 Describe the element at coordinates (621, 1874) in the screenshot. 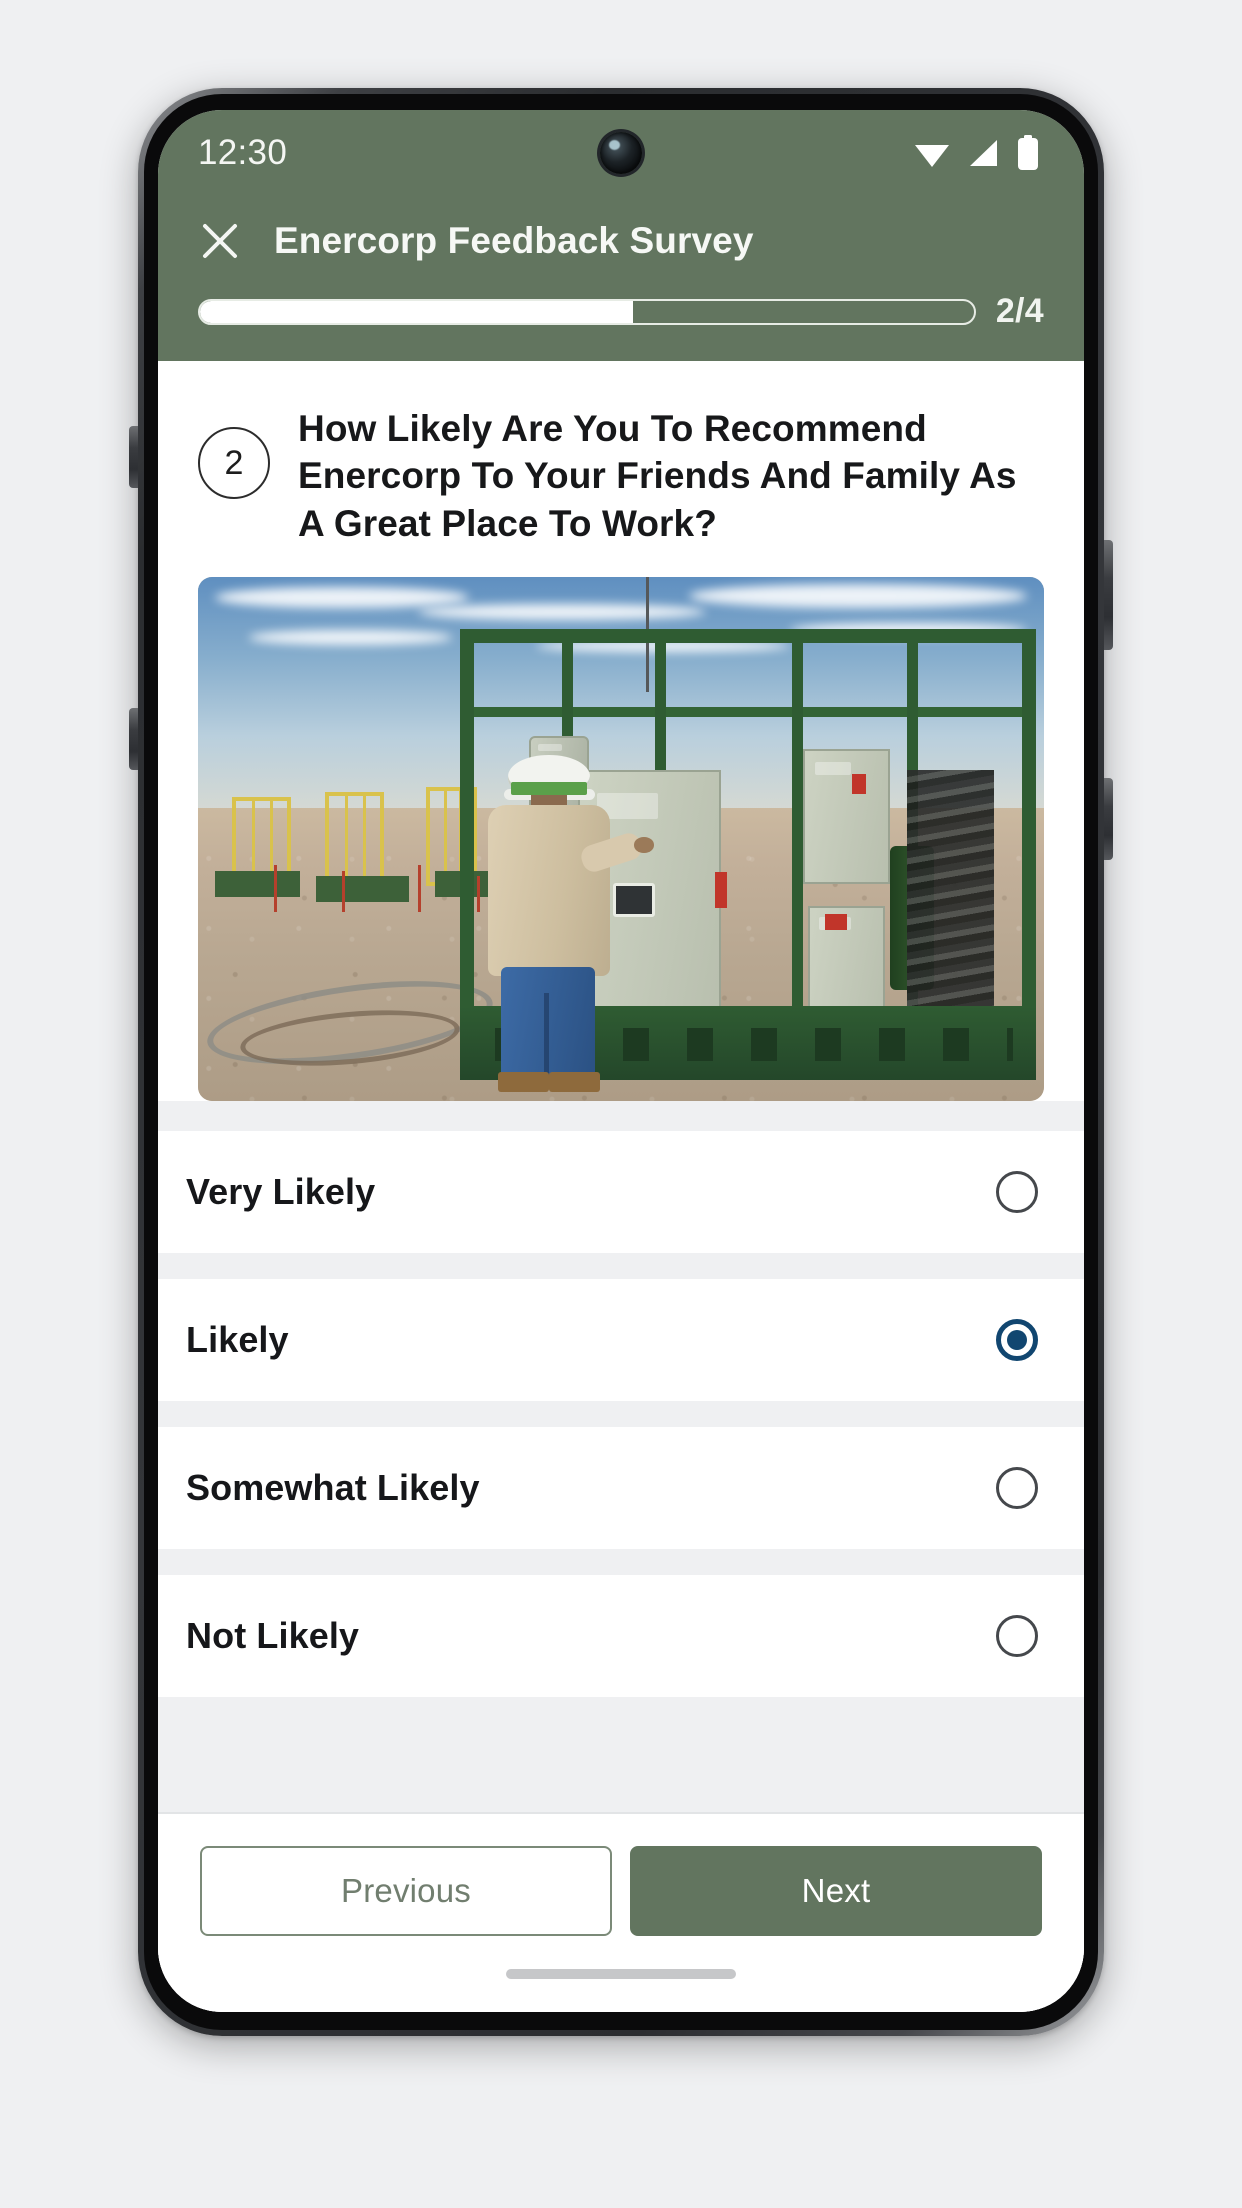

I see `navigation-footer: Previous Next` at that location.